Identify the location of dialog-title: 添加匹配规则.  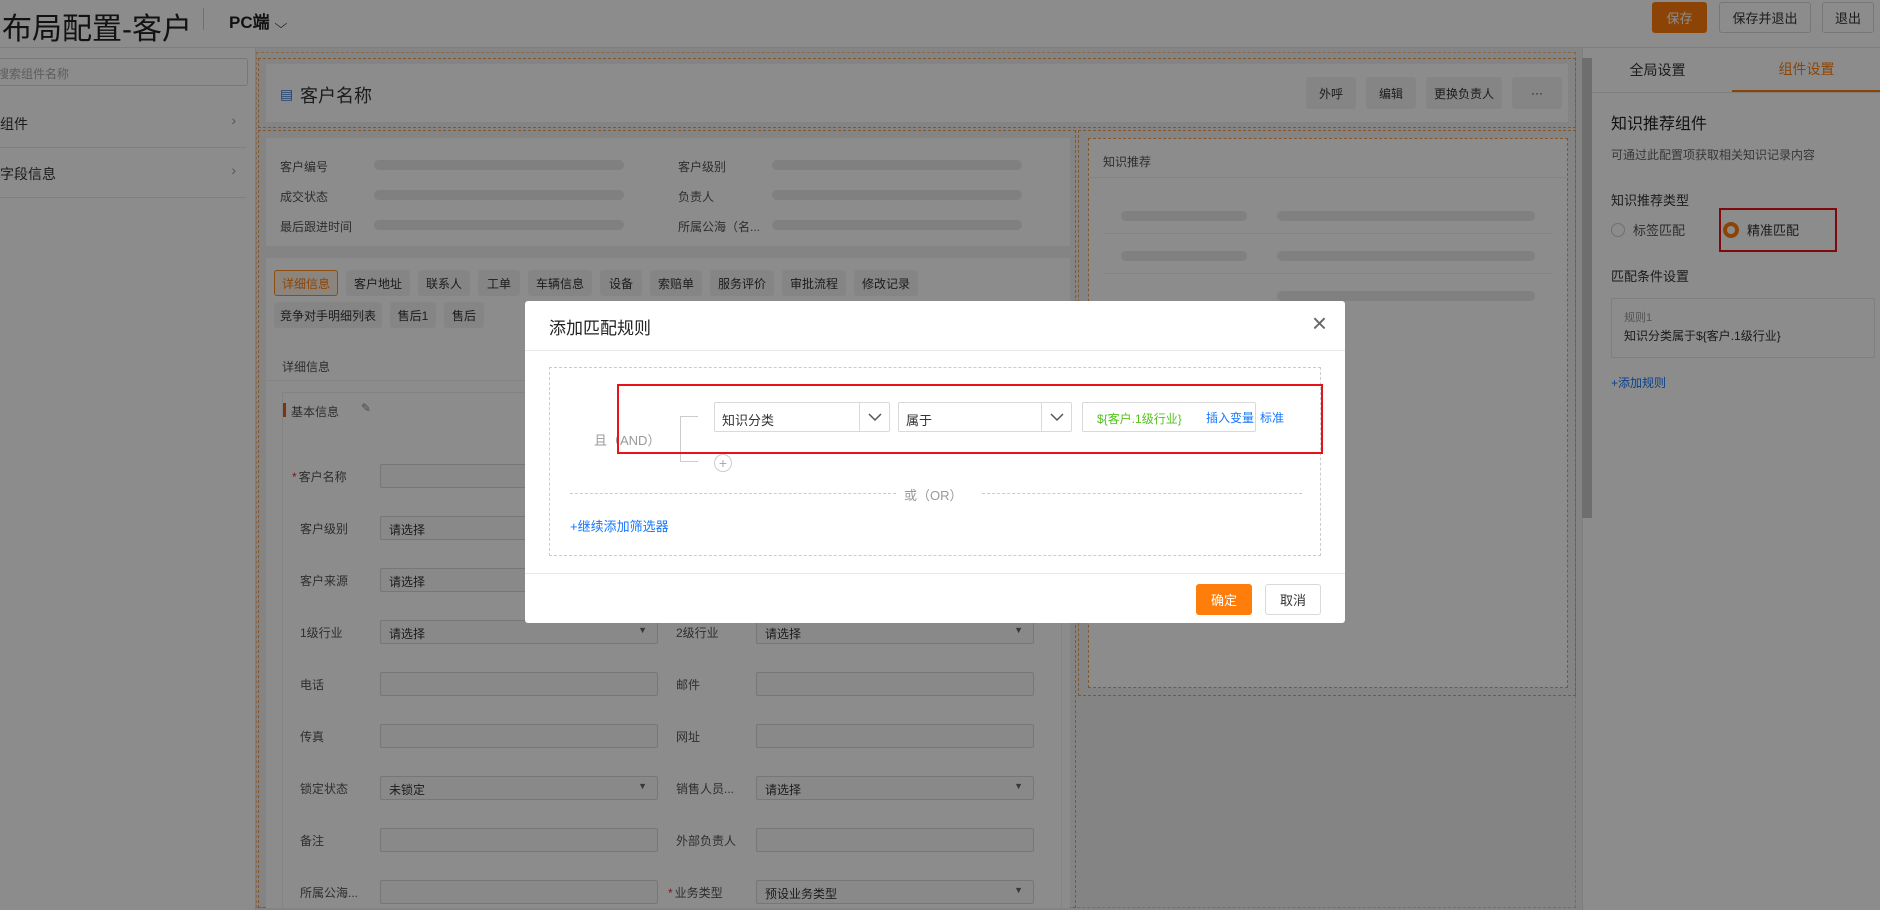
(600, 328).